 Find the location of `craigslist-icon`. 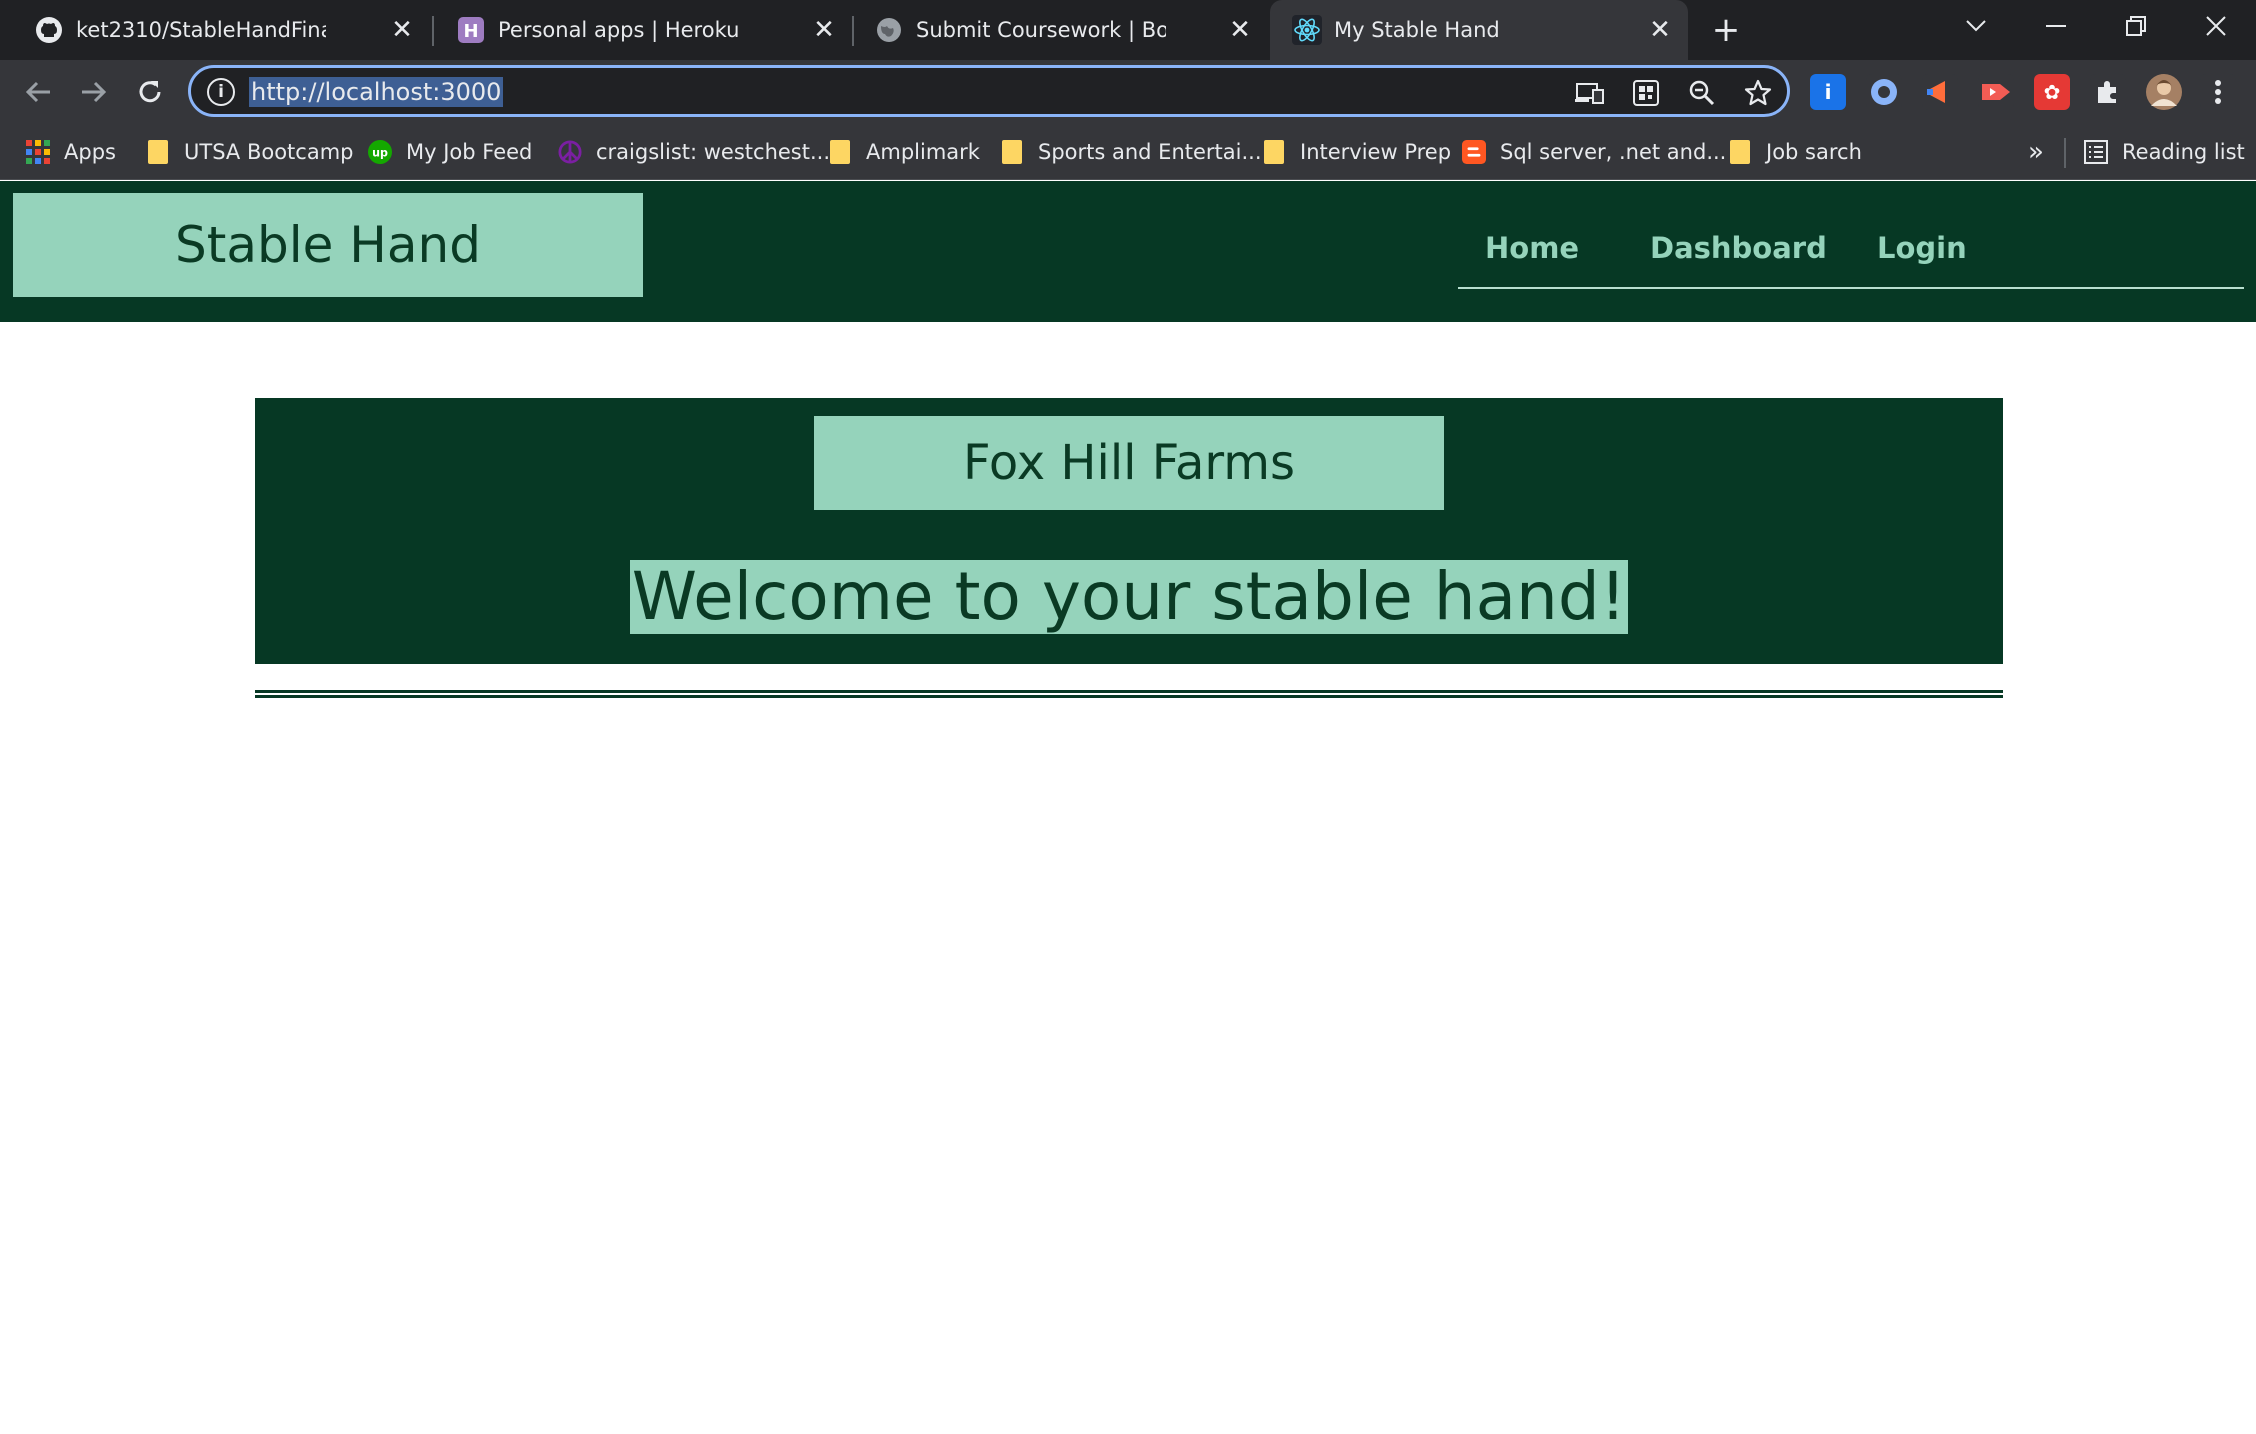

craigslist-icon is located at coordinates (570, 152).